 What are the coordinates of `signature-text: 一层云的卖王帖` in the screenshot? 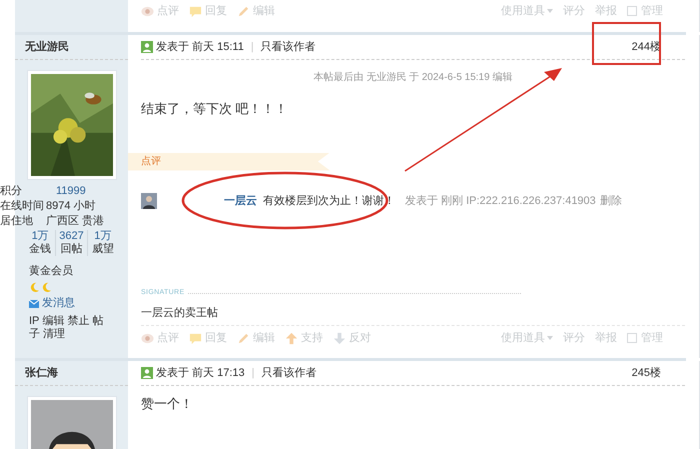 It's located at (413, 315).